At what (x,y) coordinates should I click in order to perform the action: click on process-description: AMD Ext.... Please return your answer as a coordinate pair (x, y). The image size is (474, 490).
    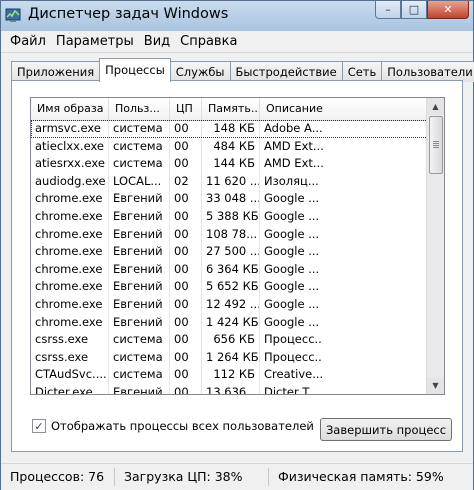
    Looking at the image, I should click on (293, 163).